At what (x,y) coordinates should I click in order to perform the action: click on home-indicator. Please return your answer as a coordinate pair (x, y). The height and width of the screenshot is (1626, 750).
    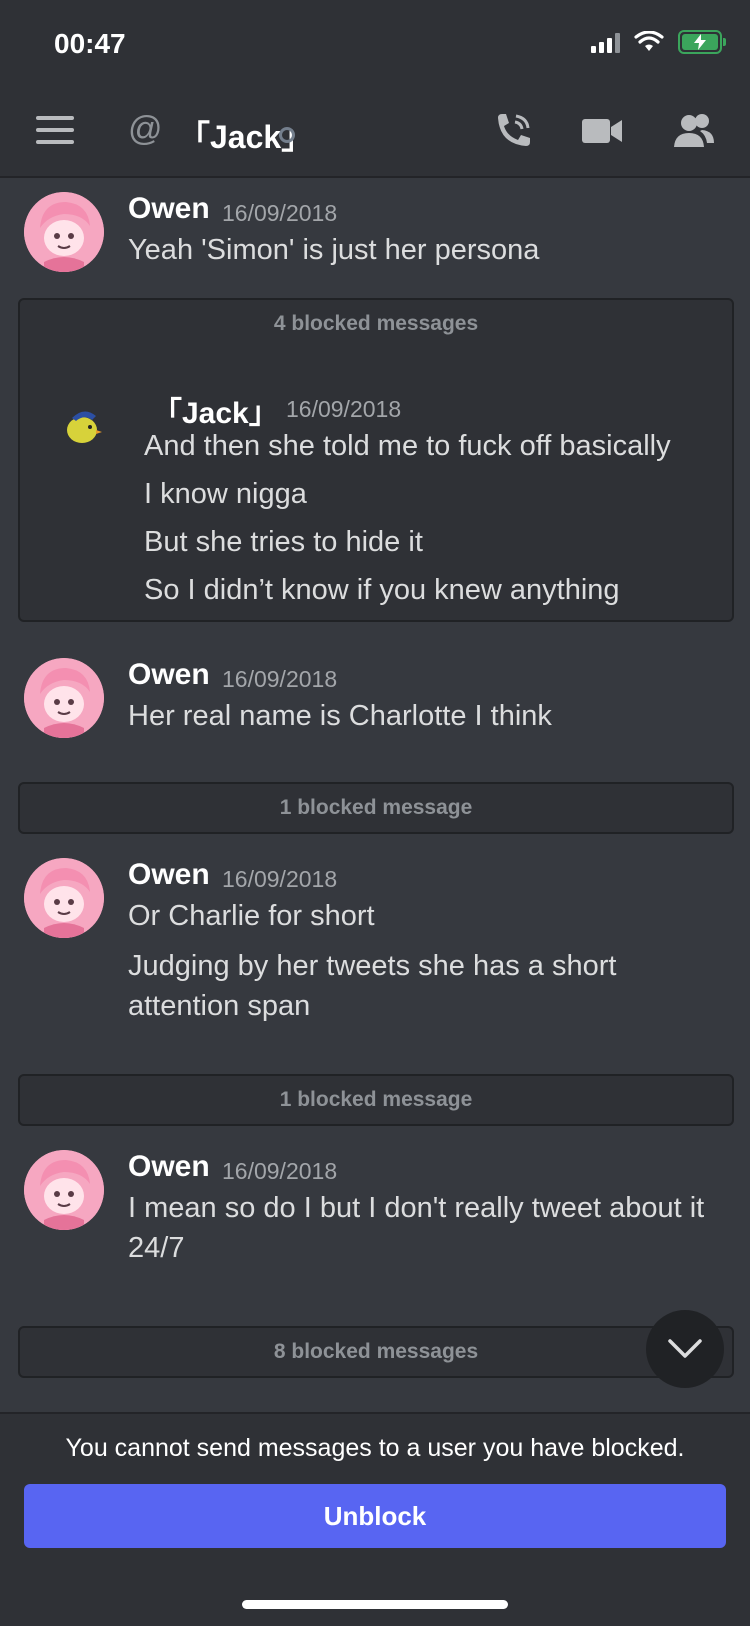
    Looking at the image, I should click on (375, 1604).